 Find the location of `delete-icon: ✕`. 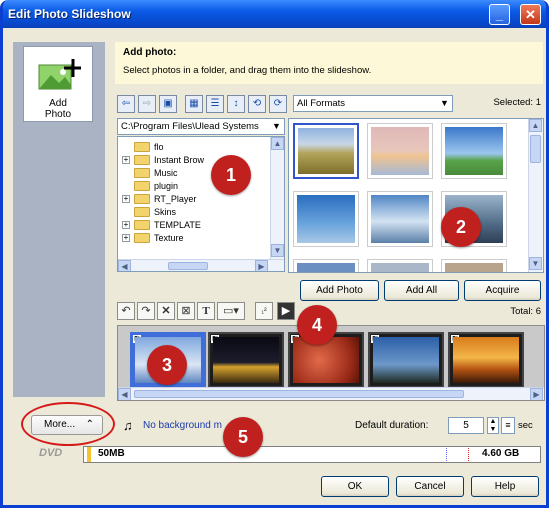

delete-icon: ✕ is located at coordinates (166, 311).